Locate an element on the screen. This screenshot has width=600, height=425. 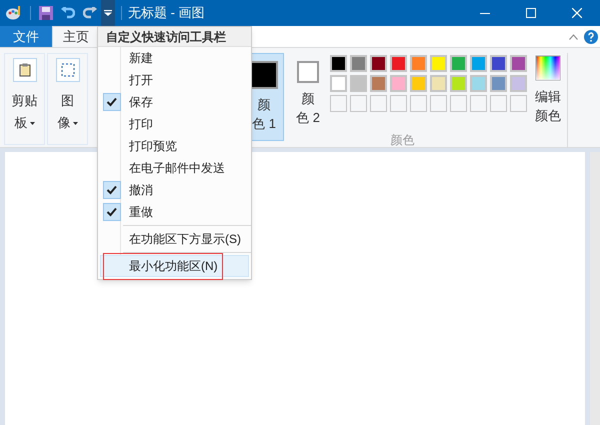
ribbon-tab: 文件 is located at coordinates (26, 36).